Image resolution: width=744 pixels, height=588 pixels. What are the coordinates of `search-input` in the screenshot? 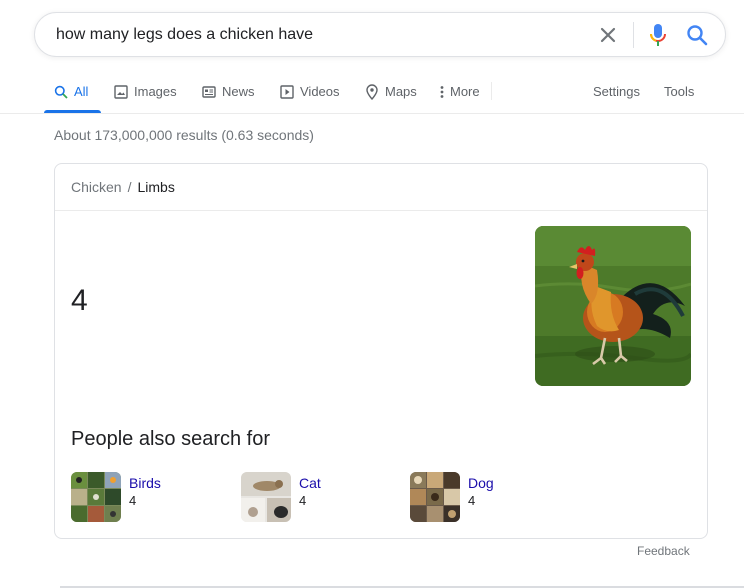 It's located at (316, 35).